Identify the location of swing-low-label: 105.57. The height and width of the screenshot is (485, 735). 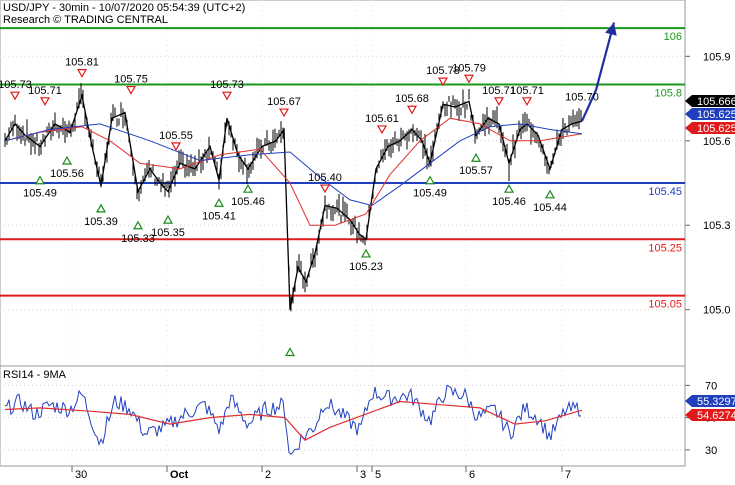
(476, 171).